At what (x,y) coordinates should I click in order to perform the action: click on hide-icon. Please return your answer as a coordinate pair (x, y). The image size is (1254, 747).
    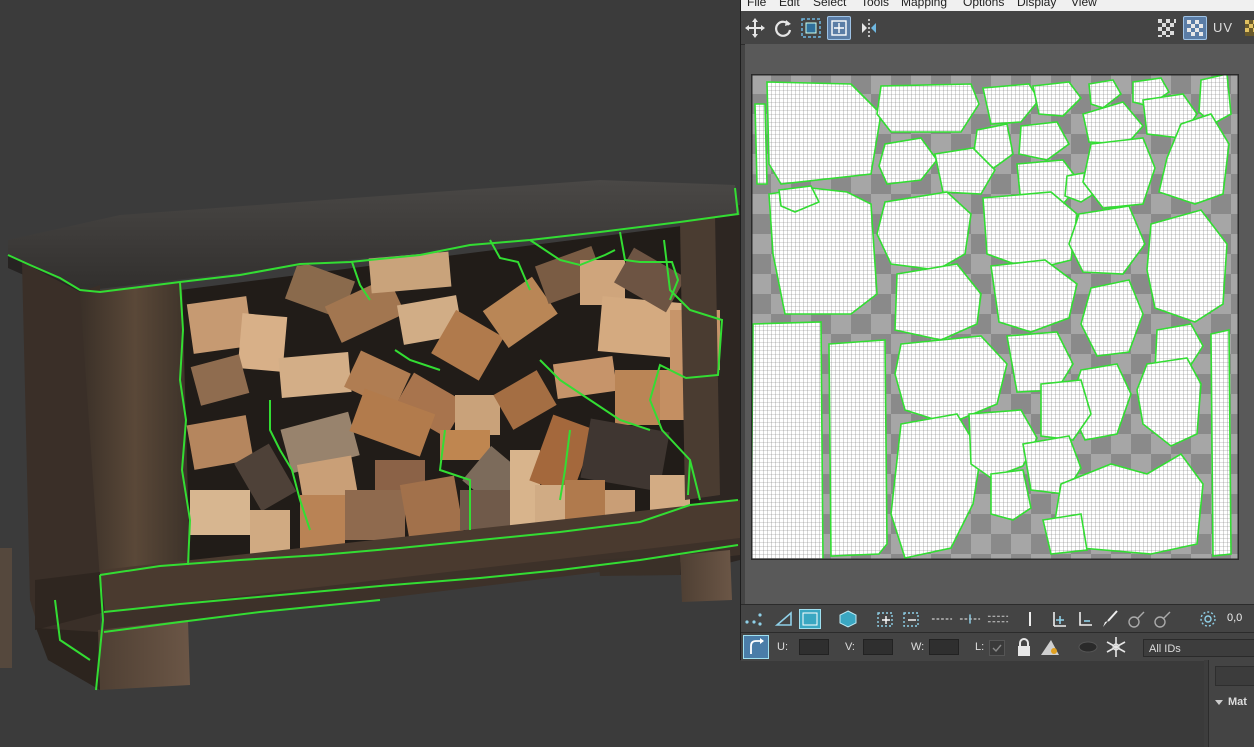
    Looking at the image, I should click on (1050, 647).